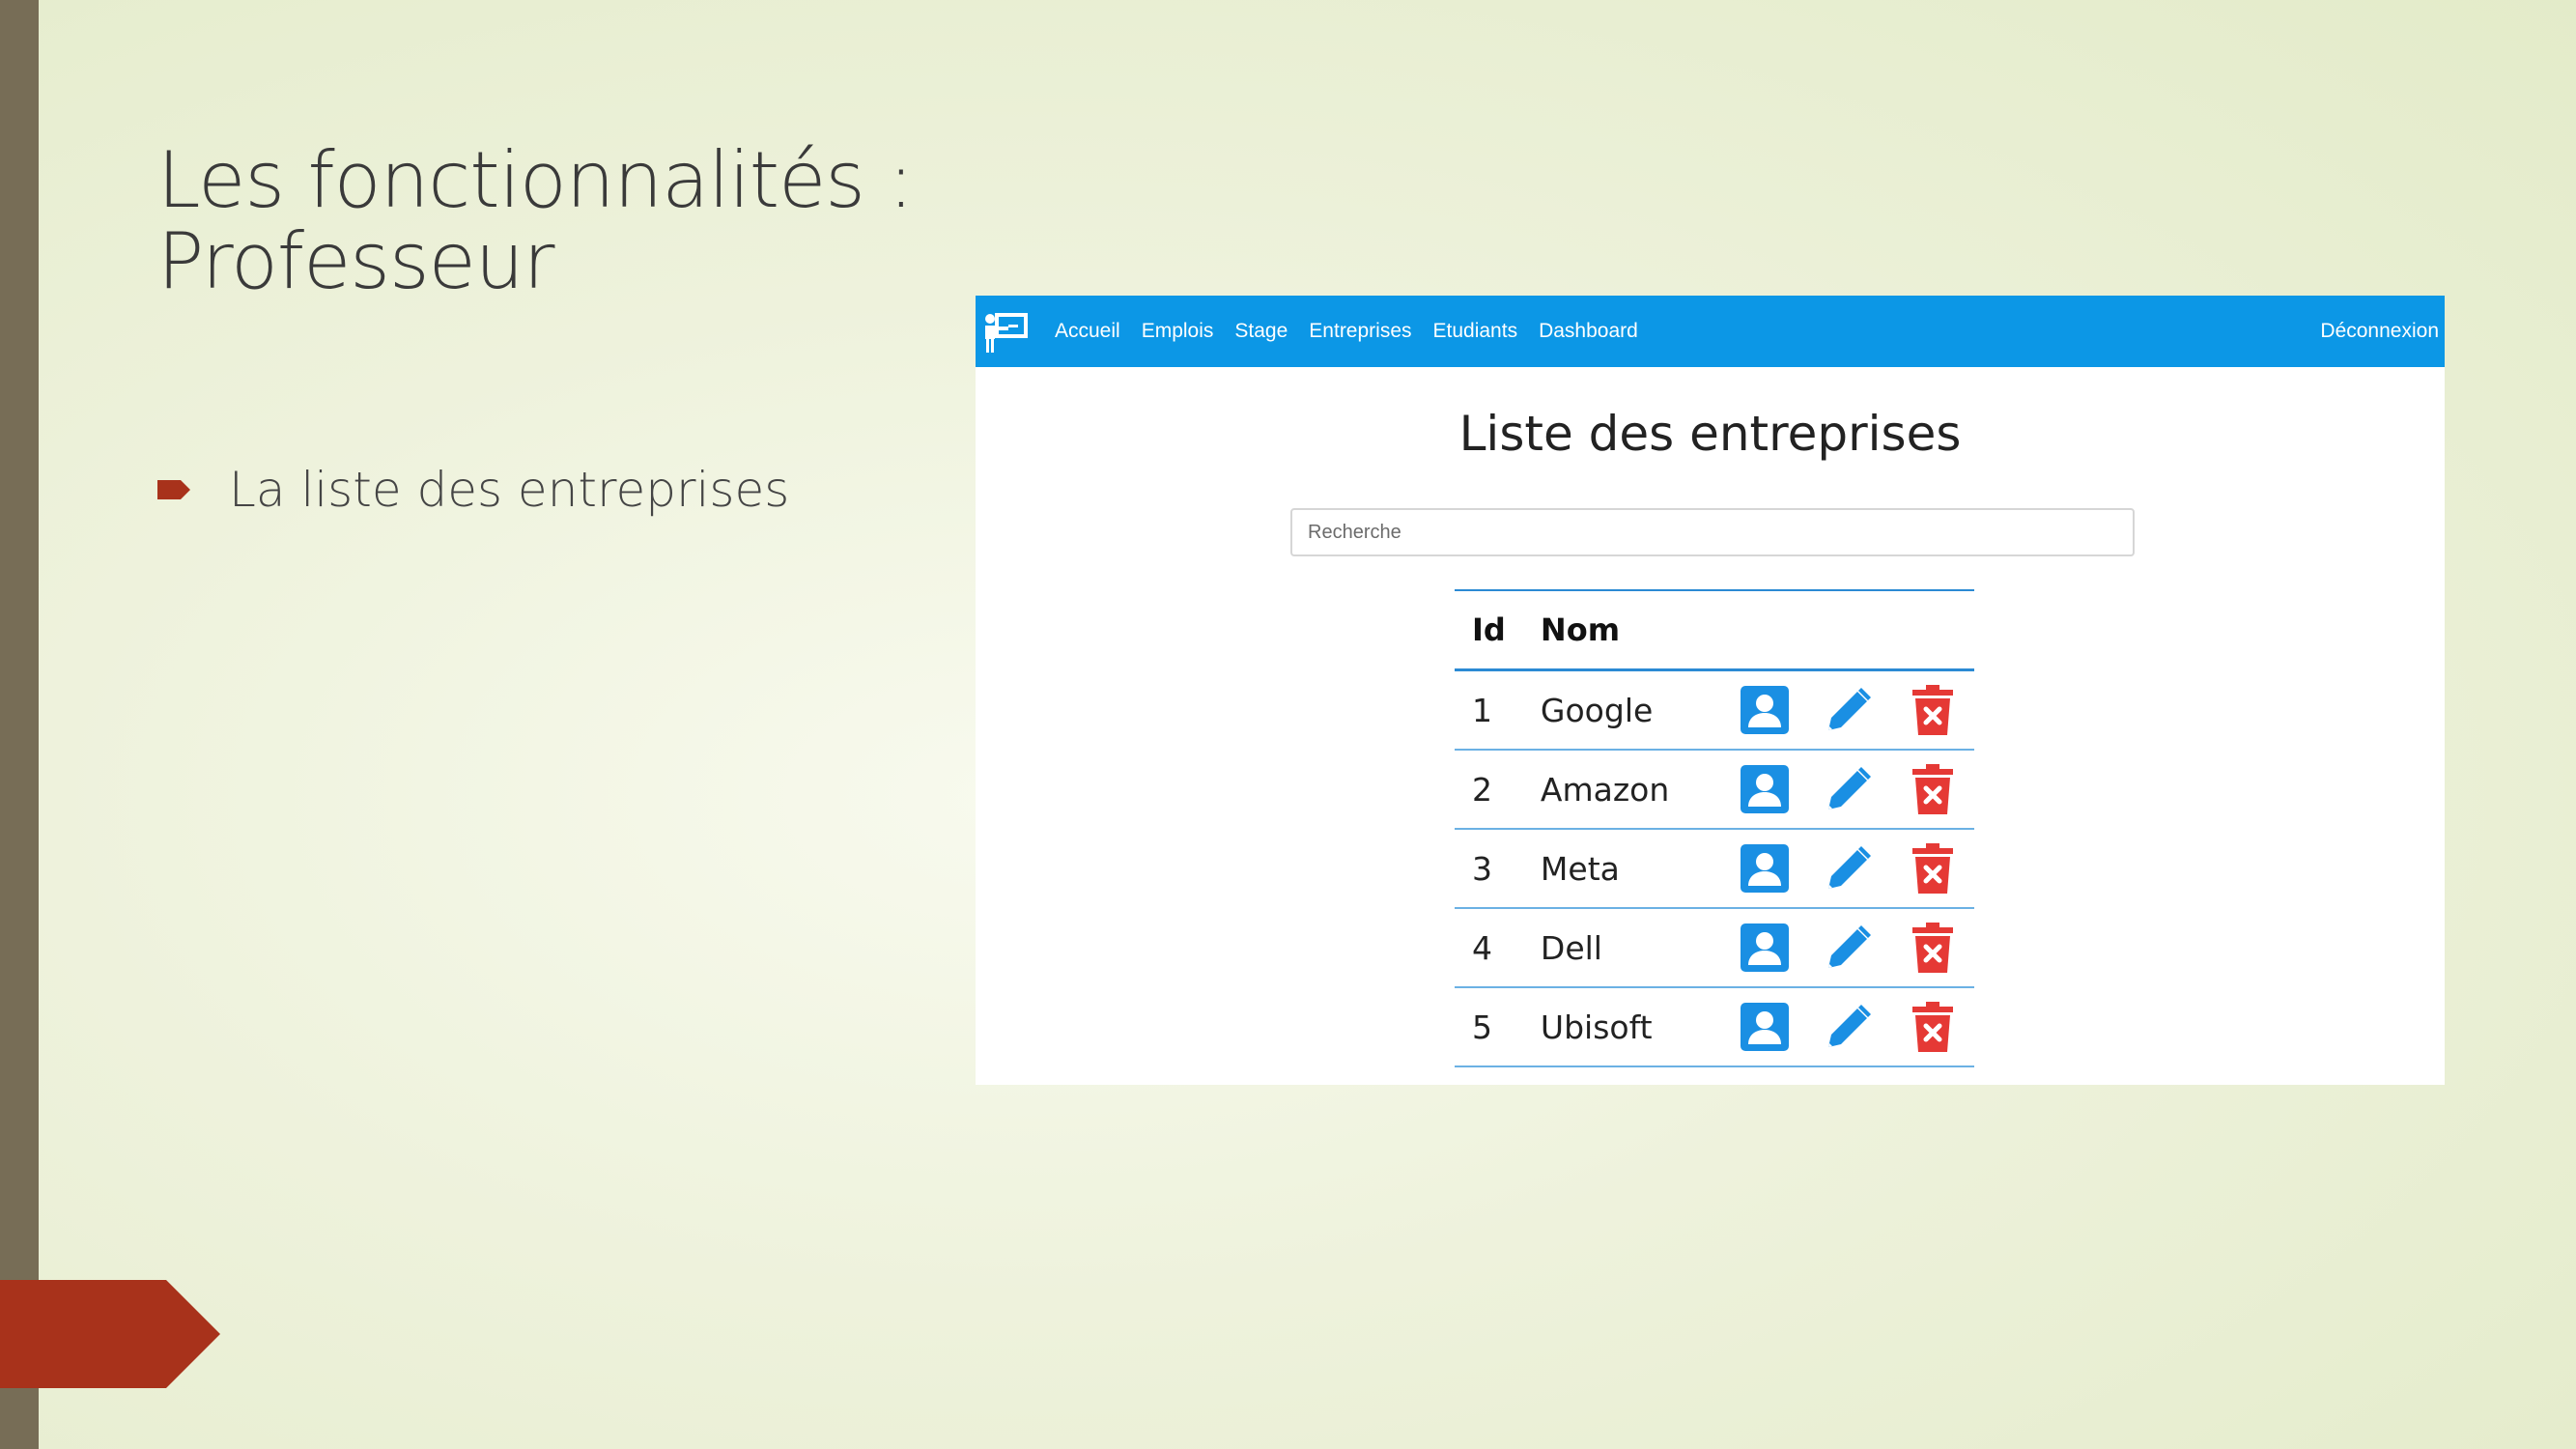  What do you see at coordinates (1087, 331) in the screenshot?
I see `nav-accueil: Accueil` at bounding box center [1087, 331].